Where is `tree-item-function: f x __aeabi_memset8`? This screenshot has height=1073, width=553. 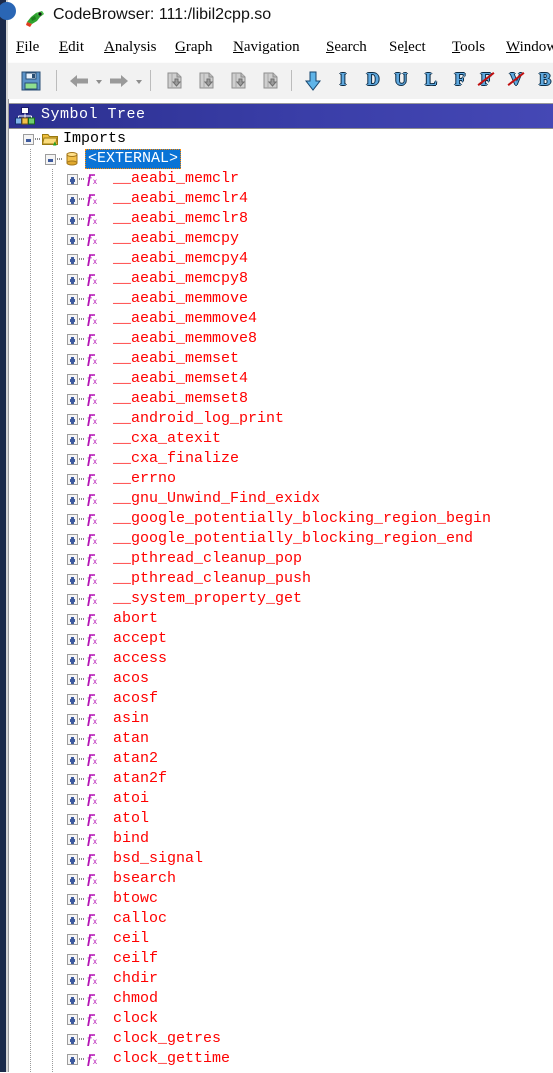
tree-item-function: f x __aeabi_memset8 is located at coordinates (281, 399).